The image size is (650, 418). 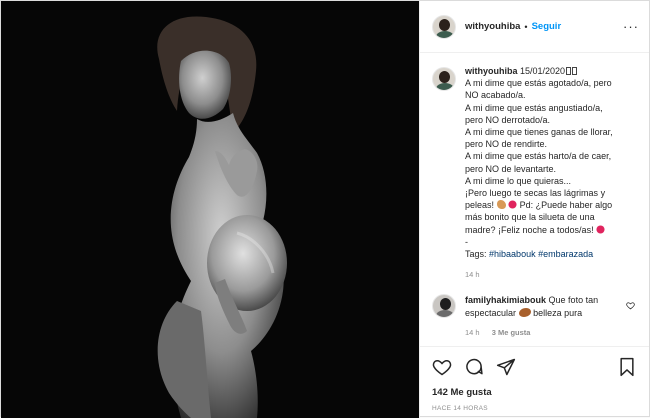 I want to click on caption-line: A mi dime que estás angustiado/a,, so click(x=534, y=107).